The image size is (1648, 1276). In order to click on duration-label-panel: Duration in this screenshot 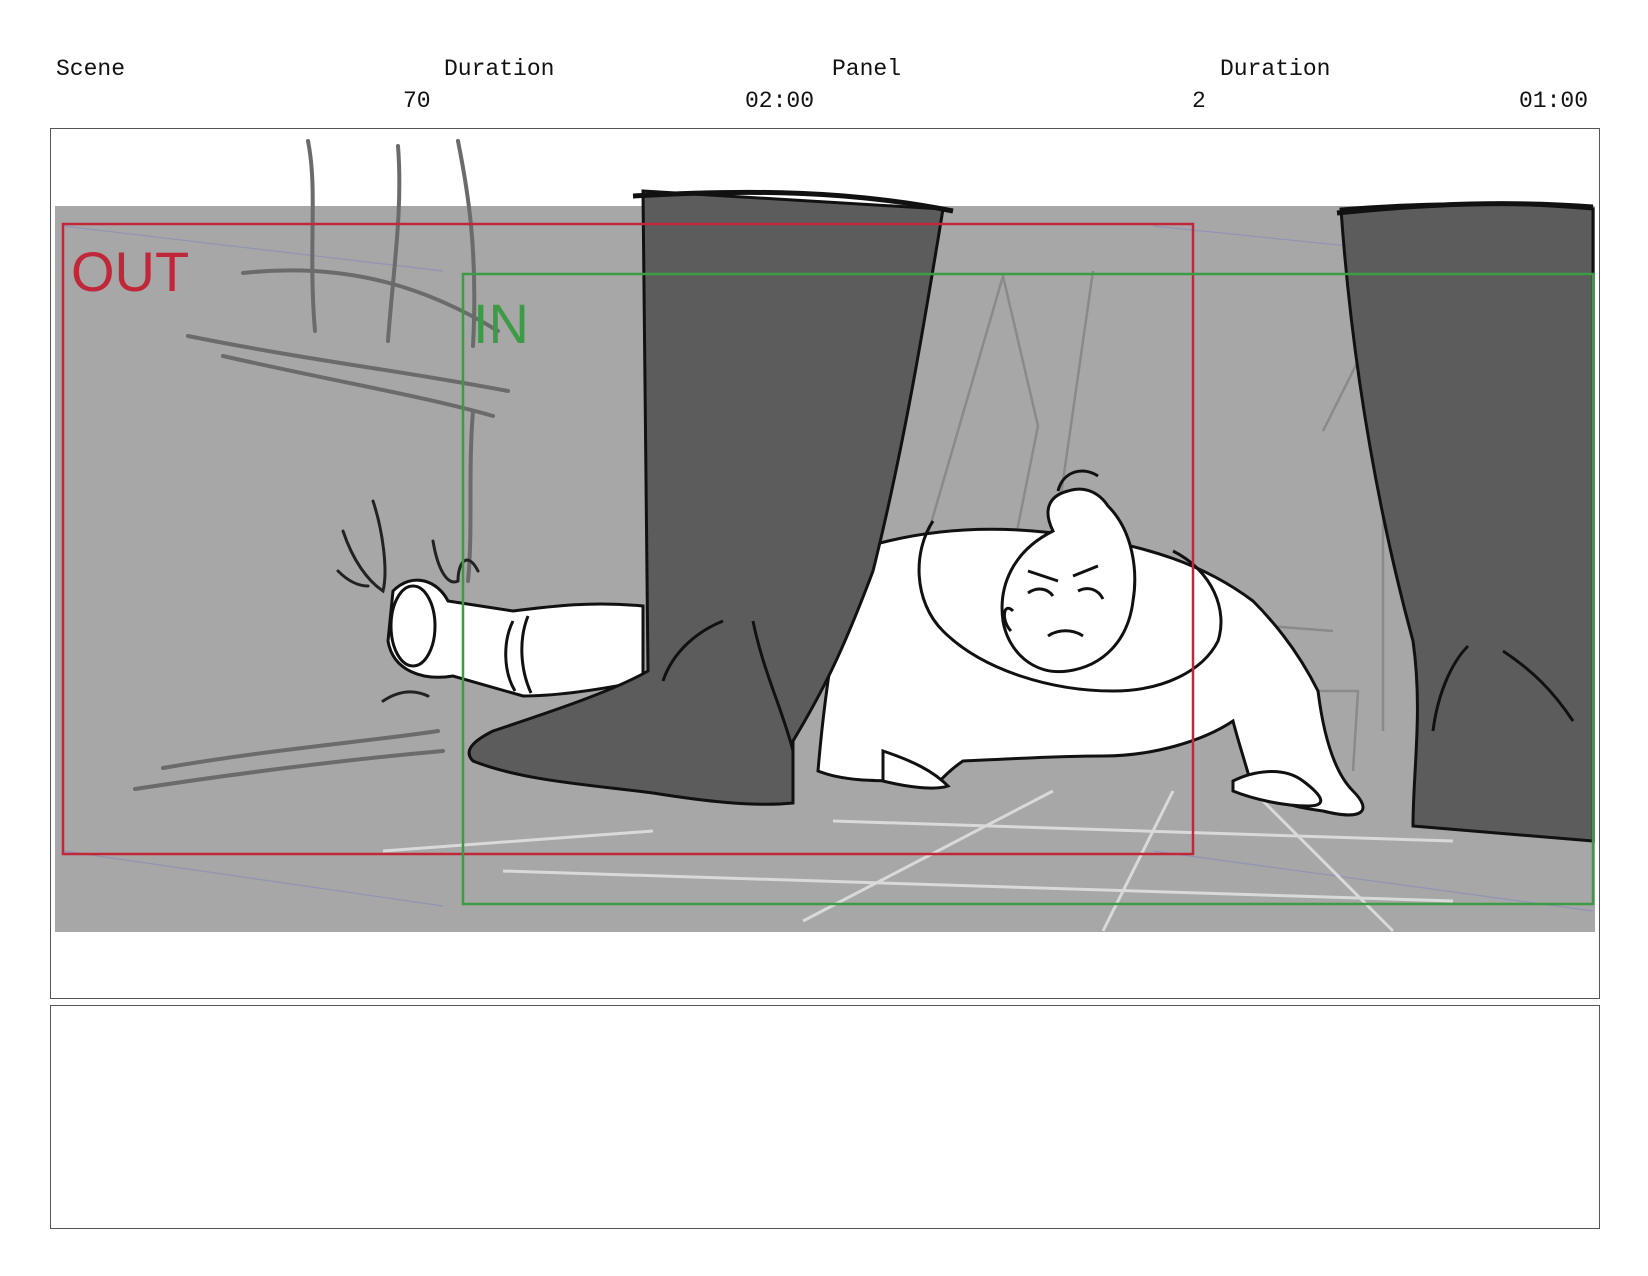, I will do `click(1275, 69)`.